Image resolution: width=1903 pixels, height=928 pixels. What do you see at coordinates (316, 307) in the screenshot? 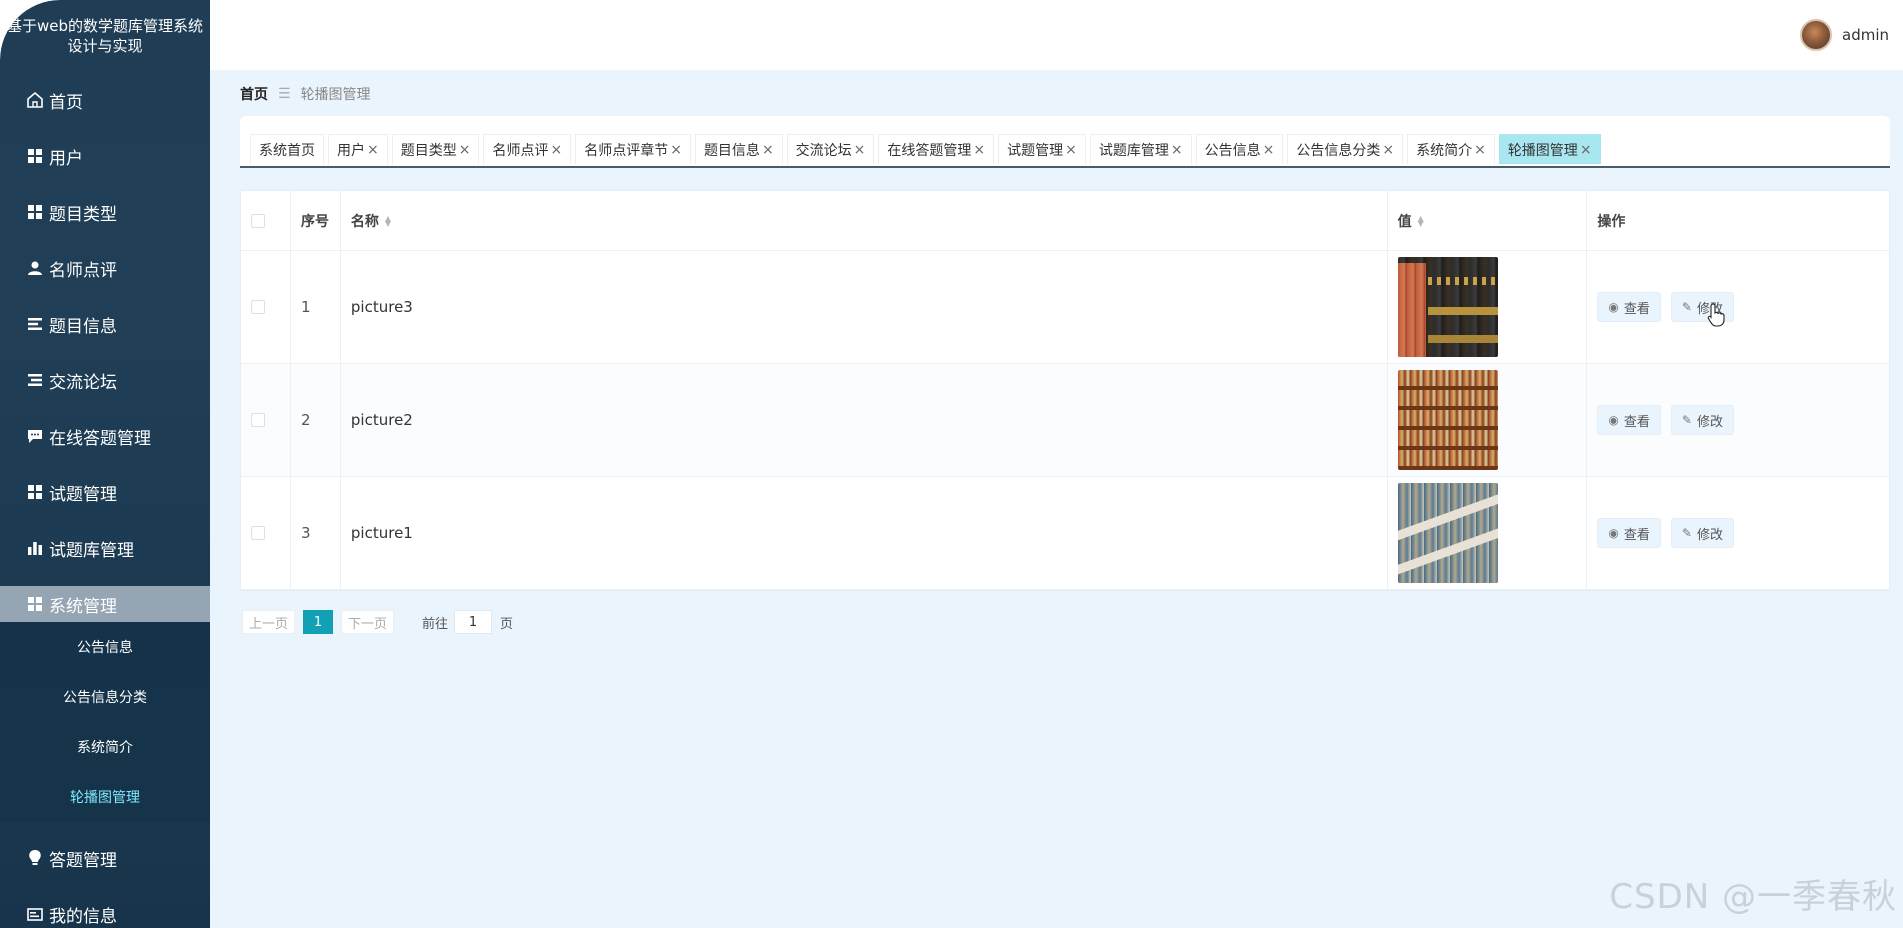
I see `row-index: 1` at bounding box center [316, 307].